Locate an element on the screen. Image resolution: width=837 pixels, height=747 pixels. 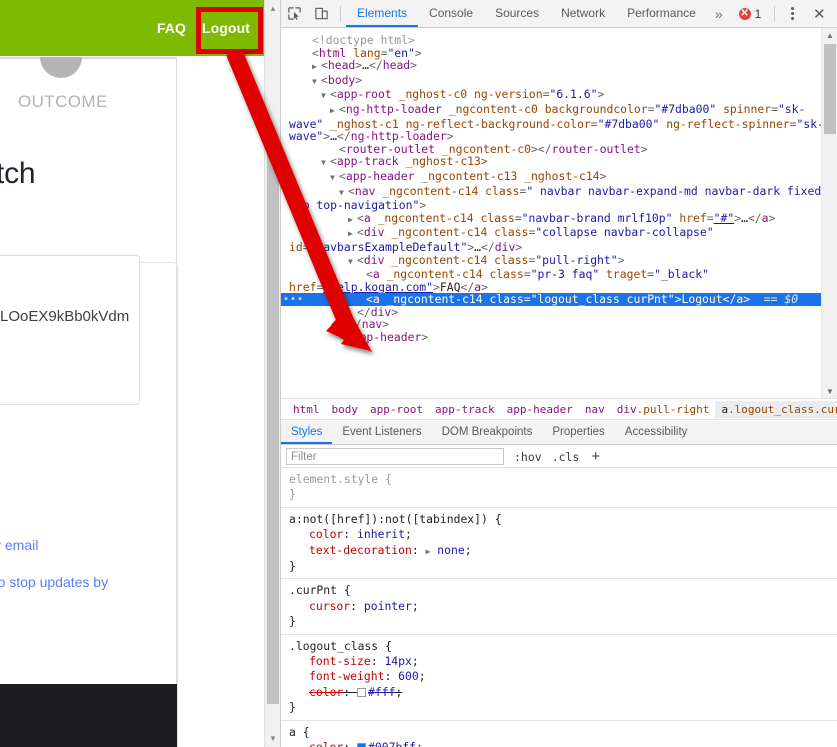
expand-shorthand-icon: ▶ is located at coordinates (428, 551).